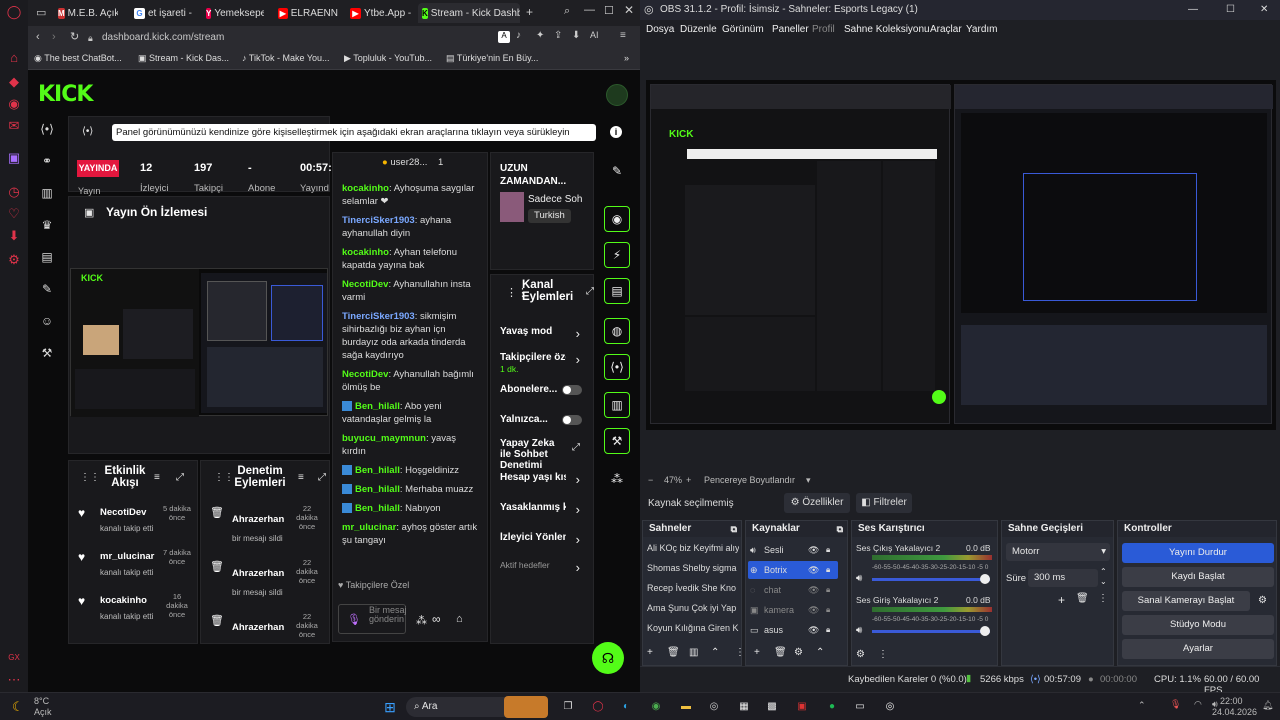  I want to click on clock-time: 22:00, so click(1231, 701).